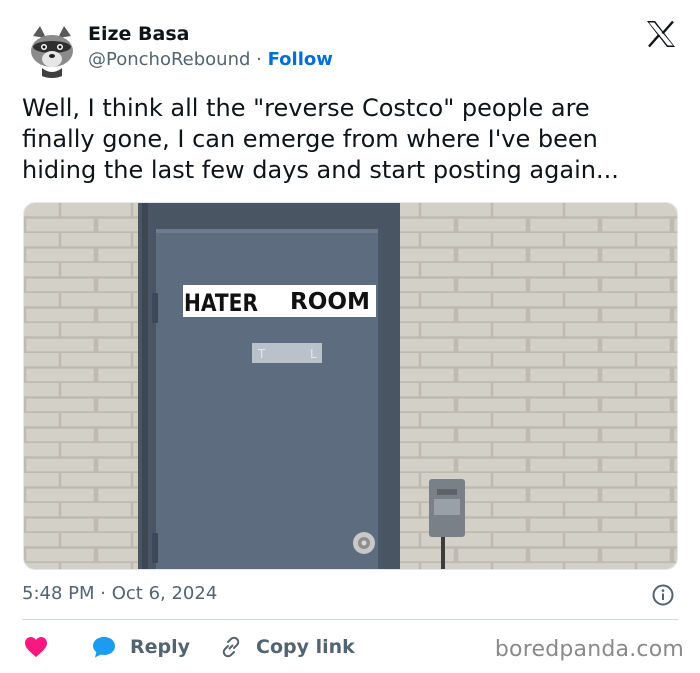 Image resolution: width=700 pixels, height=673 pixels. Describe the element at coordinates (139, 34) in the screenshot. I see `author-display-name: Eize Basa` at that location.